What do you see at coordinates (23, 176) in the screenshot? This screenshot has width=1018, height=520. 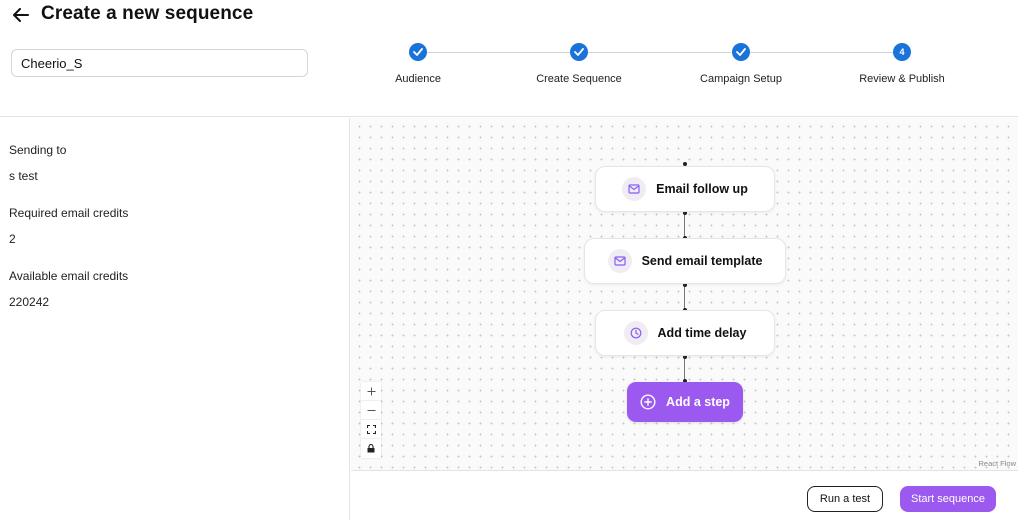 I see `sending-to-value: s test` at bounding box center [23, 176].